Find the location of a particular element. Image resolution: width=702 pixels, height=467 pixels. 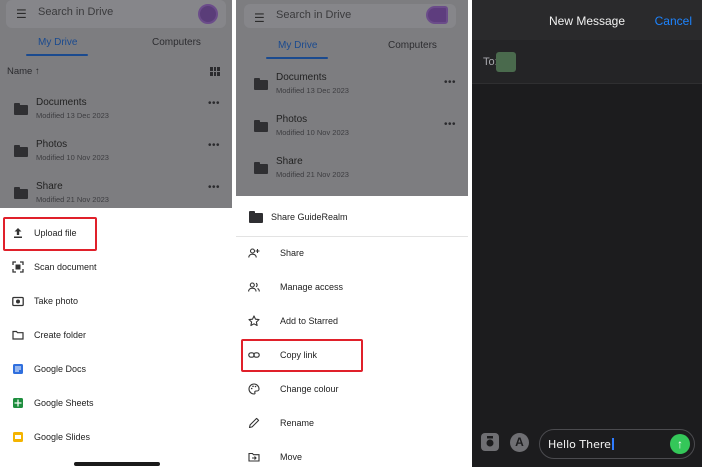

people-icon is located at coordinates (254, 287).